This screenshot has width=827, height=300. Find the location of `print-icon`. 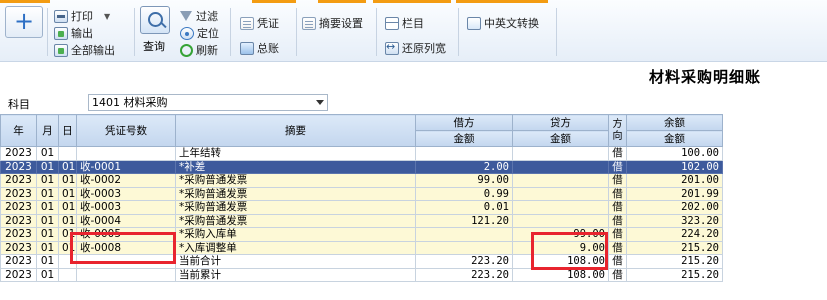

print-icon is located at coordinates (61, 16).